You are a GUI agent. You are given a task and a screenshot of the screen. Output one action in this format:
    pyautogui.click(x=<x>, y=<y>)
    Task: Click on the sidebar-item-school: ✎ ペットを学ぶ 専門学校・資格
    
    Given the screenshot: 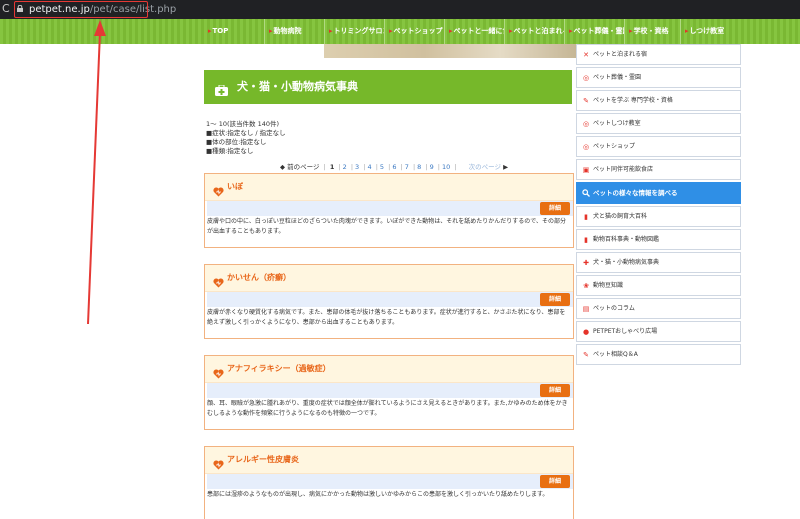 What is the action you would take?
    pyautogui.click(x=658, y=100)
    